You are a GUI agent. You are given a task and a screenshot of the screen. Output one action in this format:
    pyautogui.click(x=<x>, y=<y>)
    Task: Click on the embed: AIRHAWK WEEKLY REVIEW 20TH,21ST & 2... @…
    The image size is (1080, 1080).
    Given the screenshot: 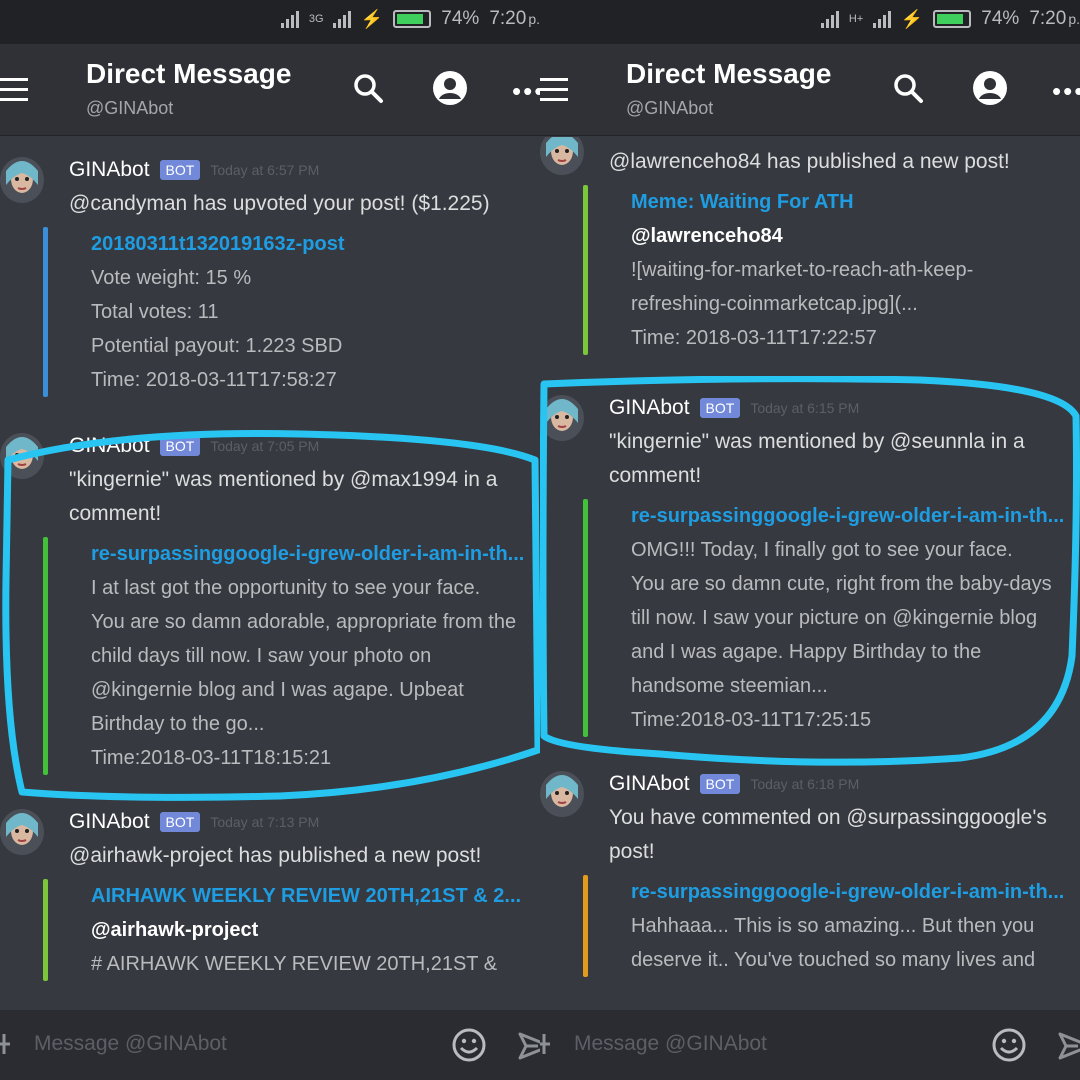 What is the action you would take?
    pyautogui.click(x=291, y=930)
    